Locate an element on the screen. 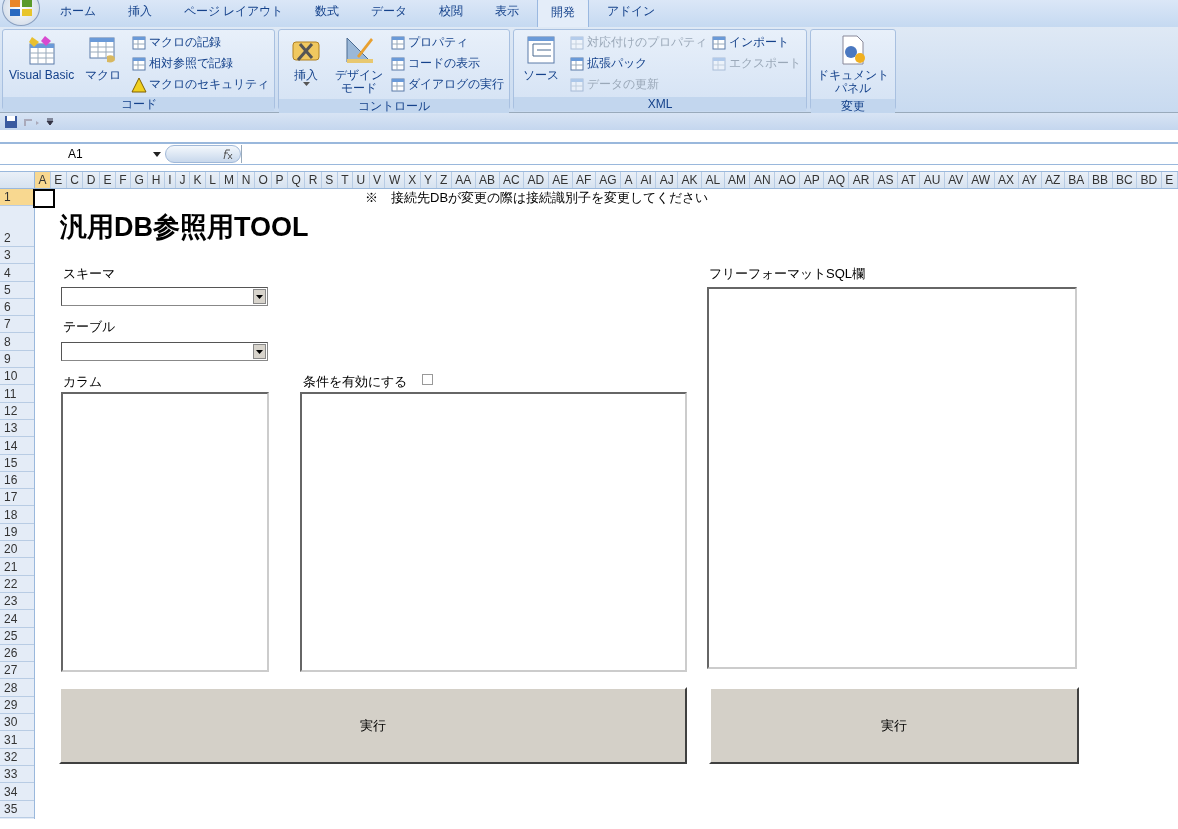  sql-text-box is located at coordinates (892, 478).